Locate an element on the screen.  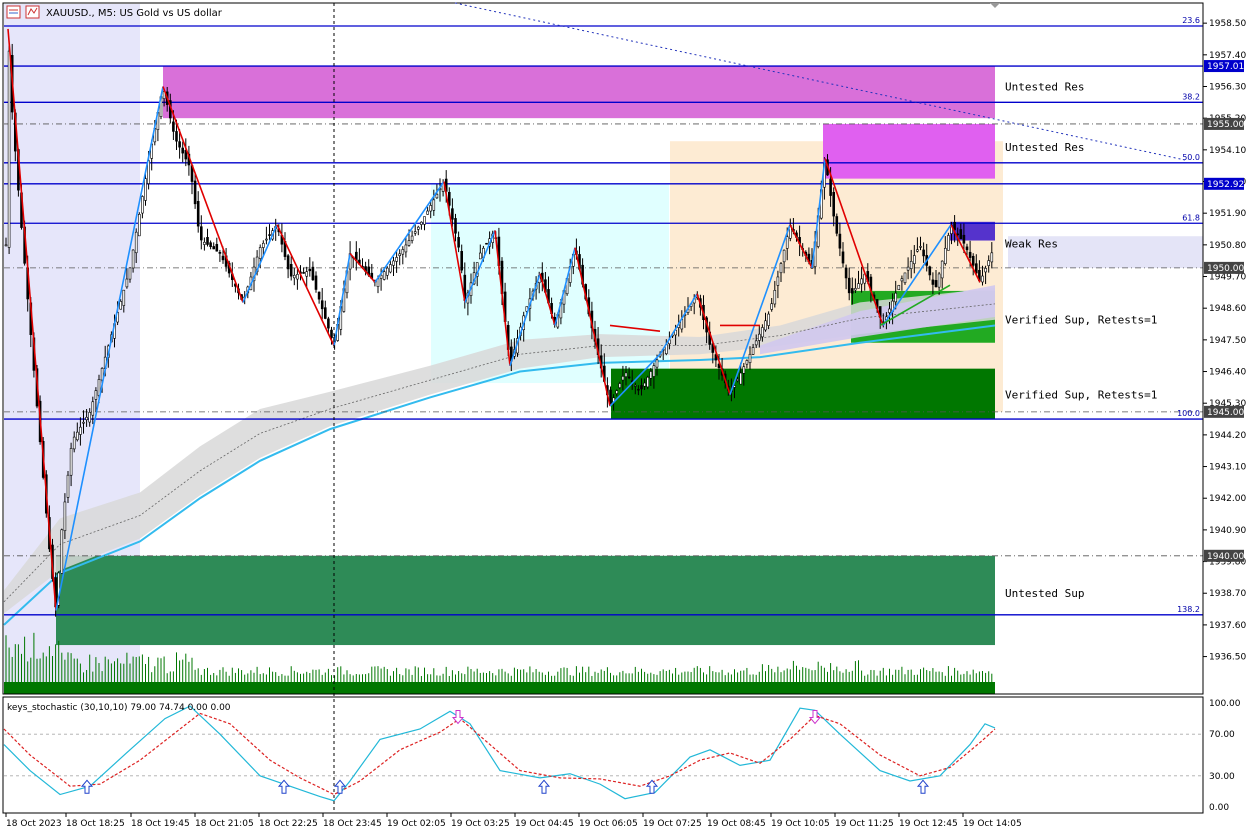
stochastic-axis-label: 30.00 is located at coordinates (1222, 777).